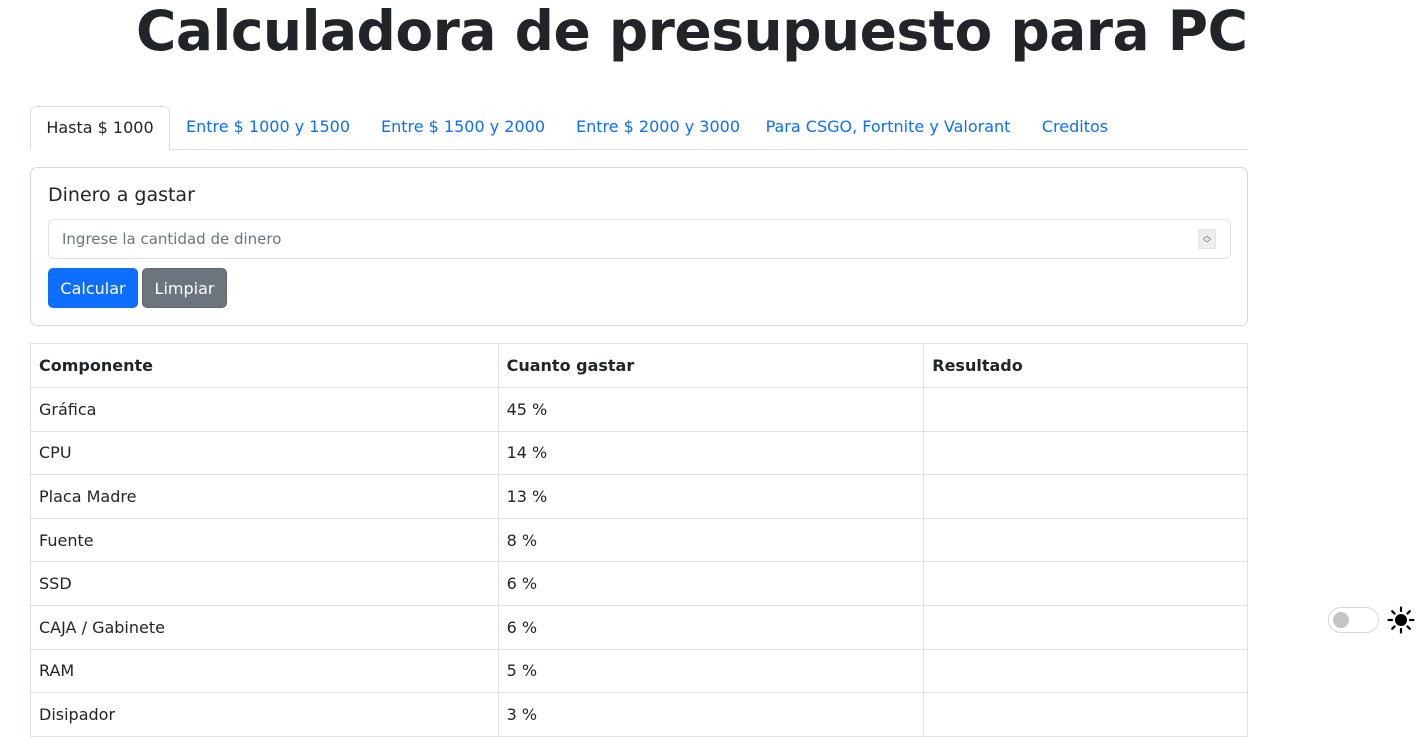 Image resolution: width=1425 pixels, height=740 pixels. I want to click on table-row: Disipador 3 %, so click(639, 714).